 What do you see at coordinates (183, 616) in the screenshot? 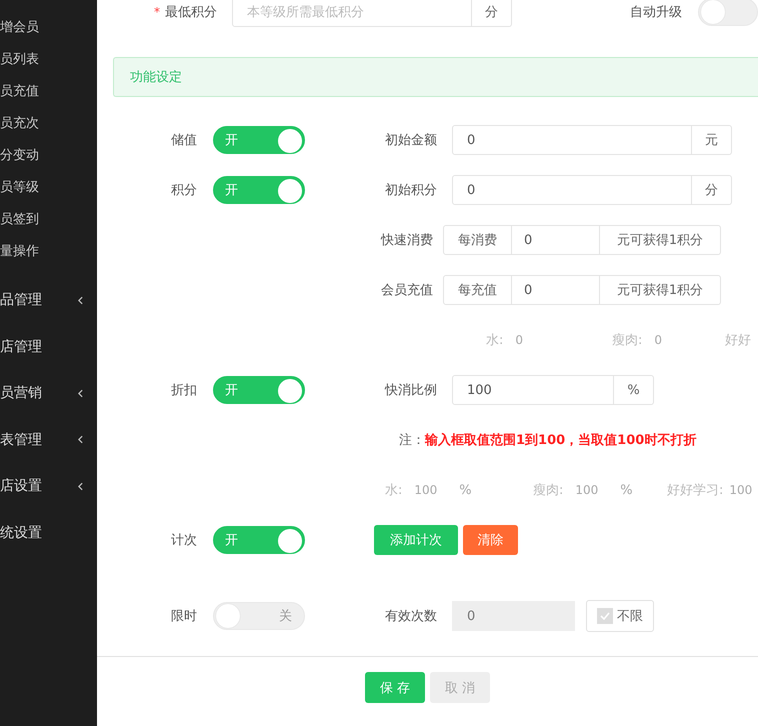
I see `feature-label: 限时` at bounding box center [183, 616].